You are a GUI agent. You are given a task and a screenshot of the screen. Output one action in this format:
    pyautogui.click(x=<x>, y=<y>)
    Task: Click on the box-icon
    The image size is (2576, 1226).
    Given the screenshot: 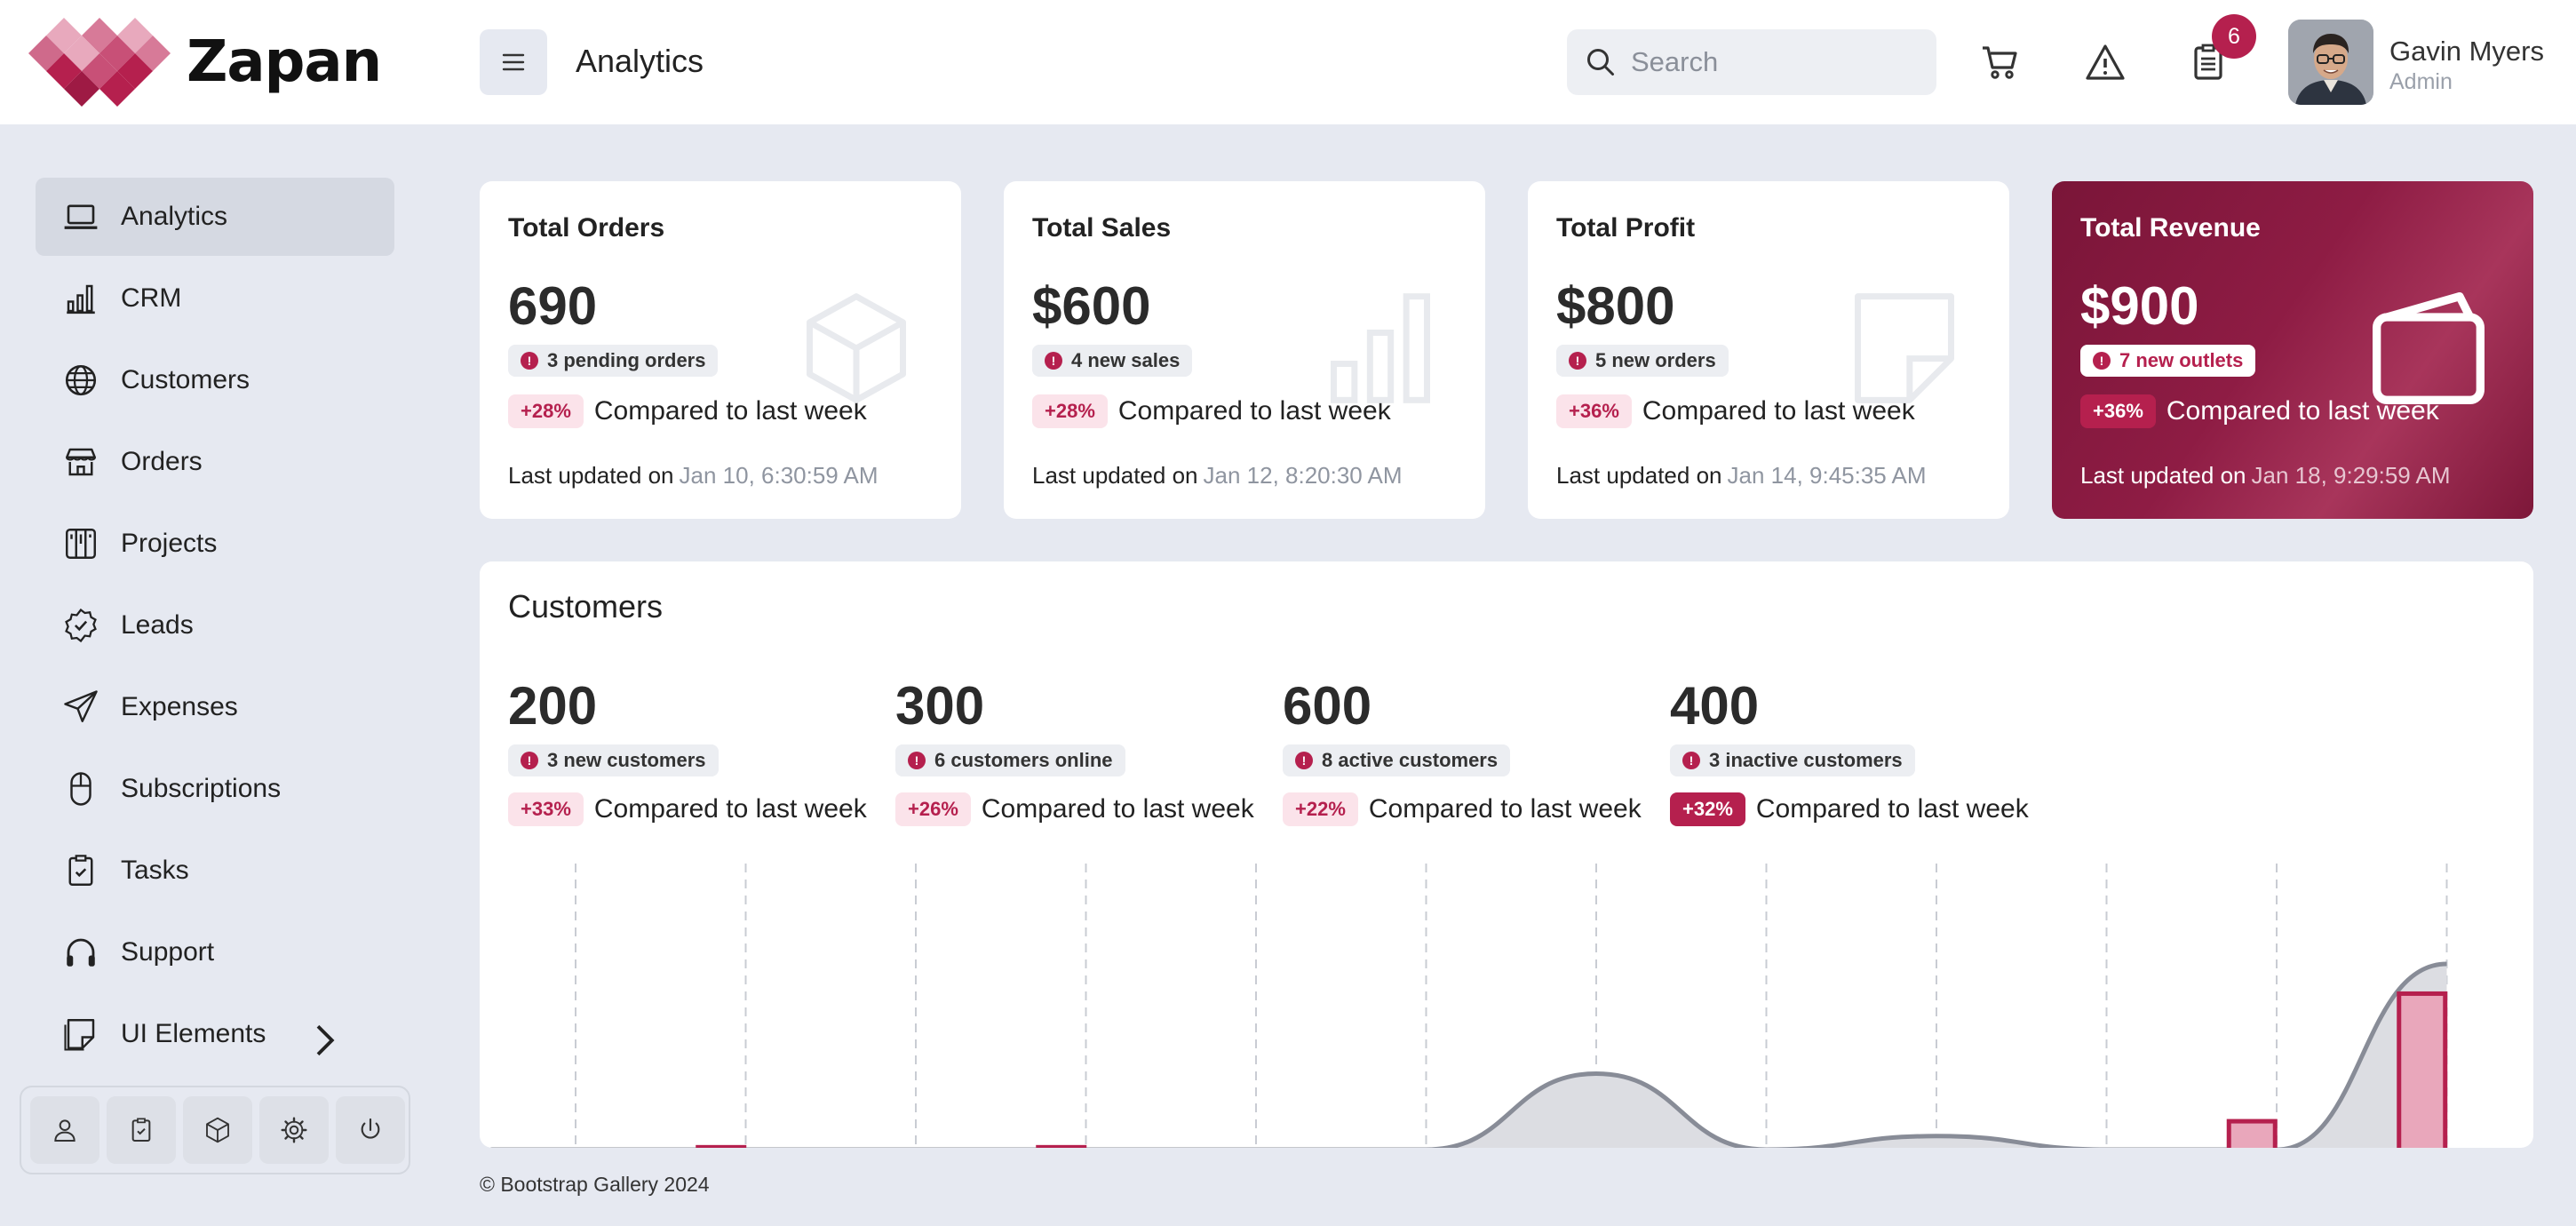 What is the action you would take?
    pyautogui.click(x=217, y=1130)
    